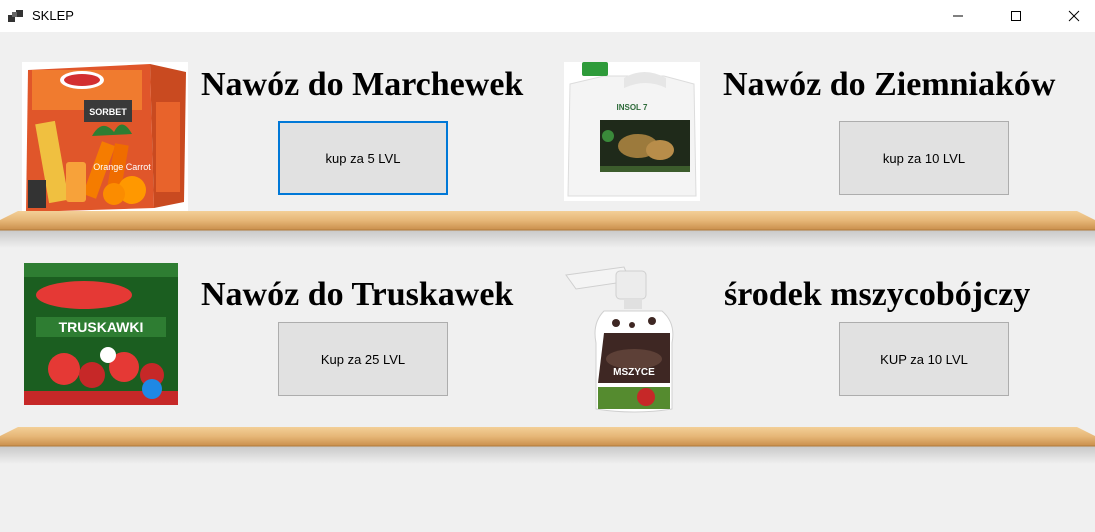 This screenshot has width=1095, height=532. What do you see at coordinates (547, 16) in the screenshot?
I see `title-bar: SKLEP` at bounding box center [547, 16].